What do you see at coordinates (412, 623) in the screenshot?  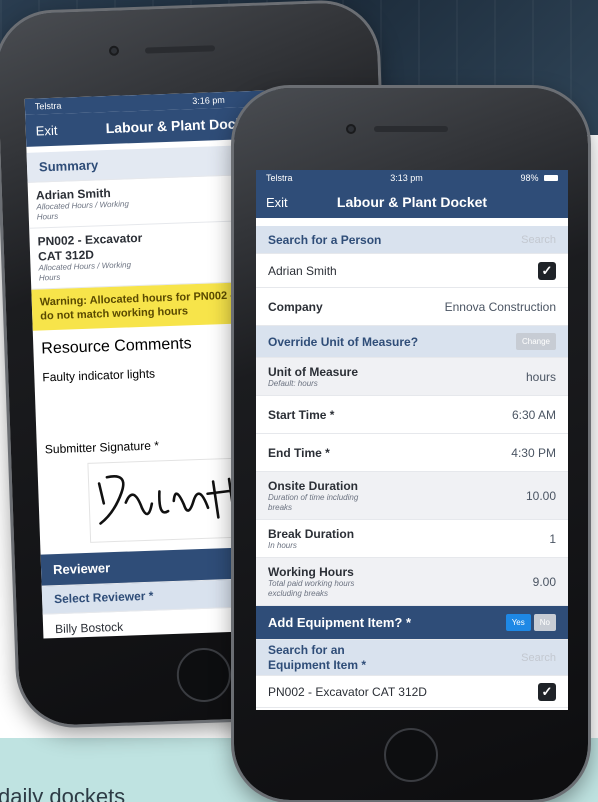 I see `add-equipment-row: Add Equipment Item? * Yes No` at bounding box center [412, 623].